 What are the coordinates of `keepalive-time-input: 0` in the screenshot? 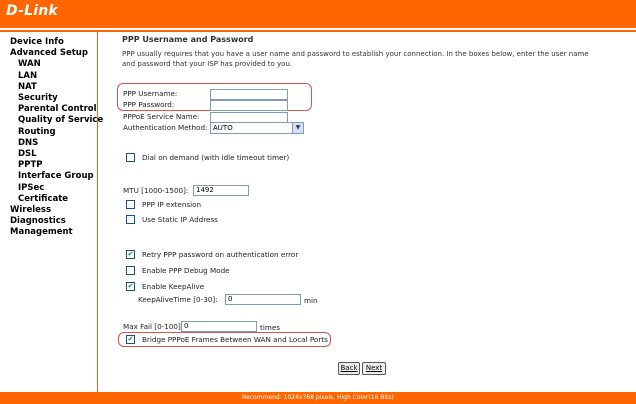 It's located at (263, 299).